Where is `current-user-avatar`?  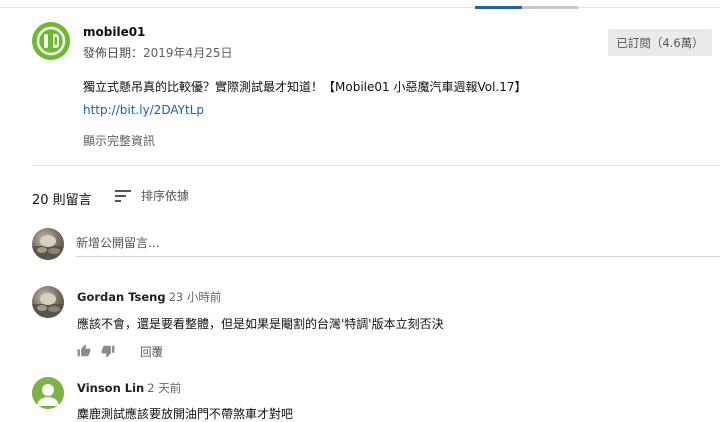 current-user-avatar is located at coordinates (48, 244).